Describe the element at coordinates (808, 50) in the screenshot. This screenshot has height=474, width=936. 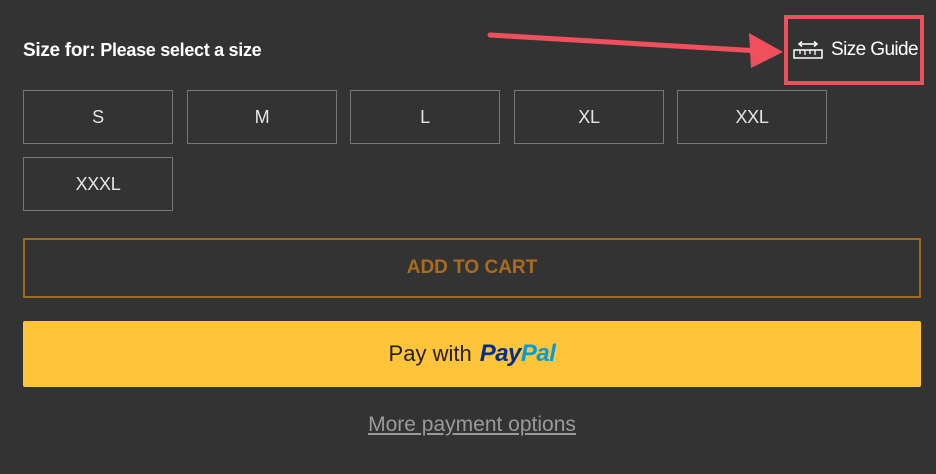
I see `ruler-icon` at that location.